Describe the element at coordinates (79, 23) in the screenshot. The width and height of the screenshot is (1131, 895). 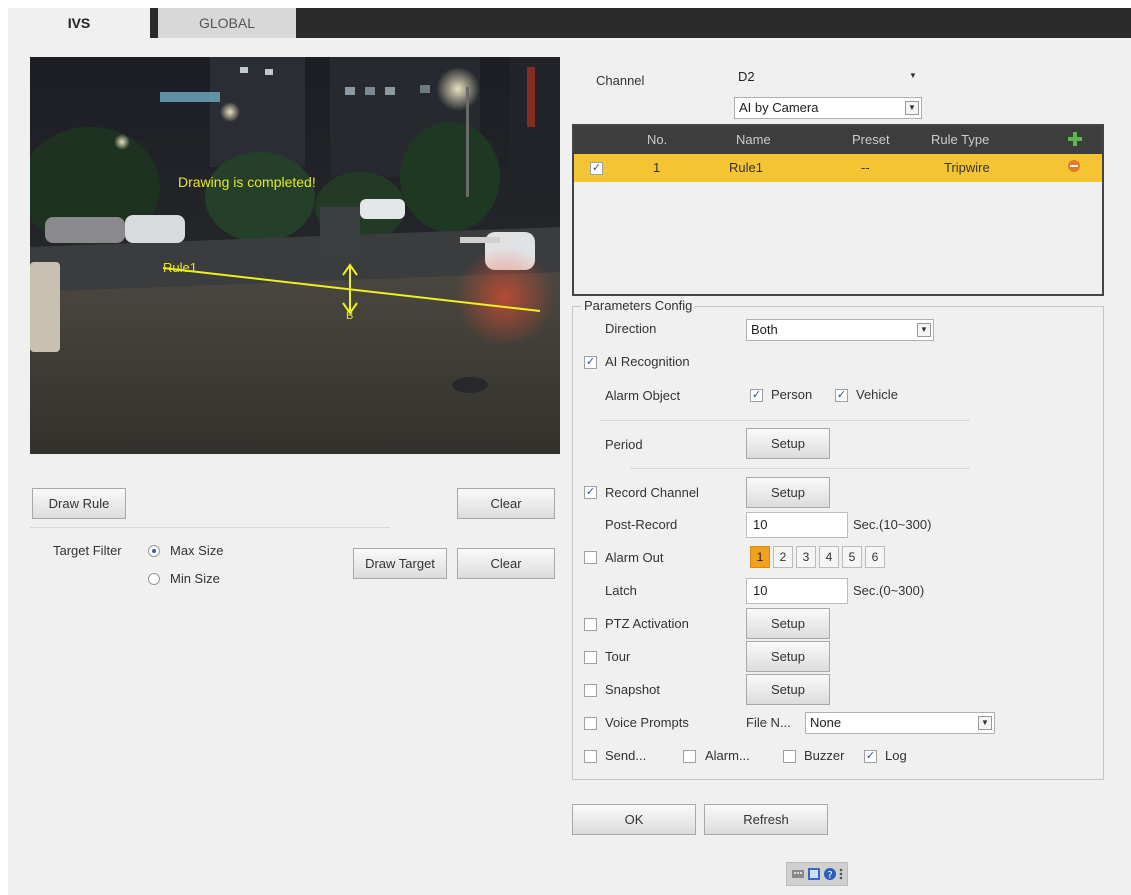
I see `tab-ivs: IVS` at that location.